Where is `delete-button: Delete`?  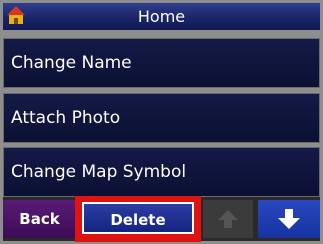 delete-button: Delete is located at coordinates (138, 218).